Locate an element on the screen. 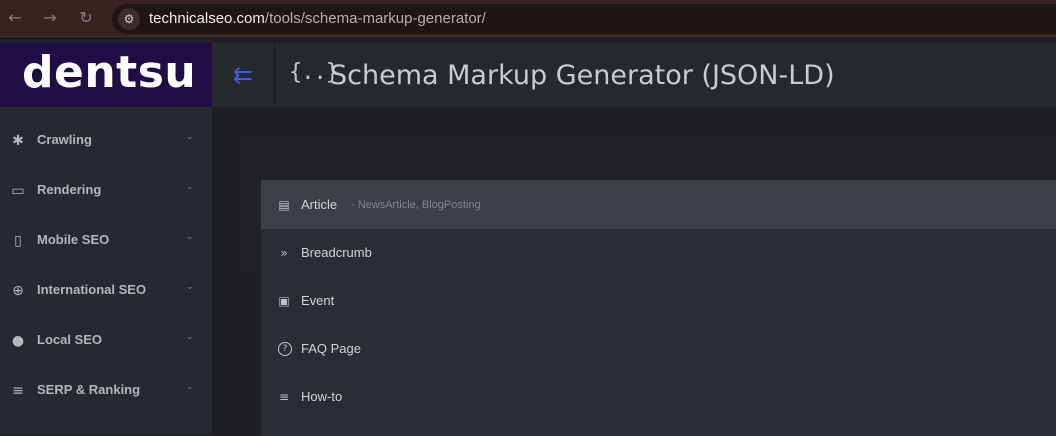 The height and width of the screenshot is (436, 1056). double-chevron-icon: » is located at coordinates (284, 253).